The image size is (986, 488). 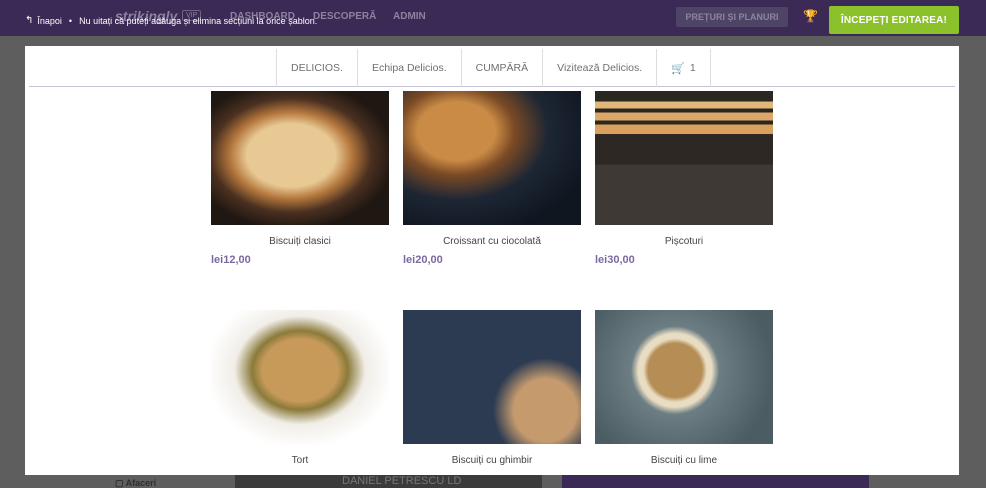 What do you see at coordinates (692, 68) in the screenshot?
I see `cart-count: 1` at bounding box center [692, 68].